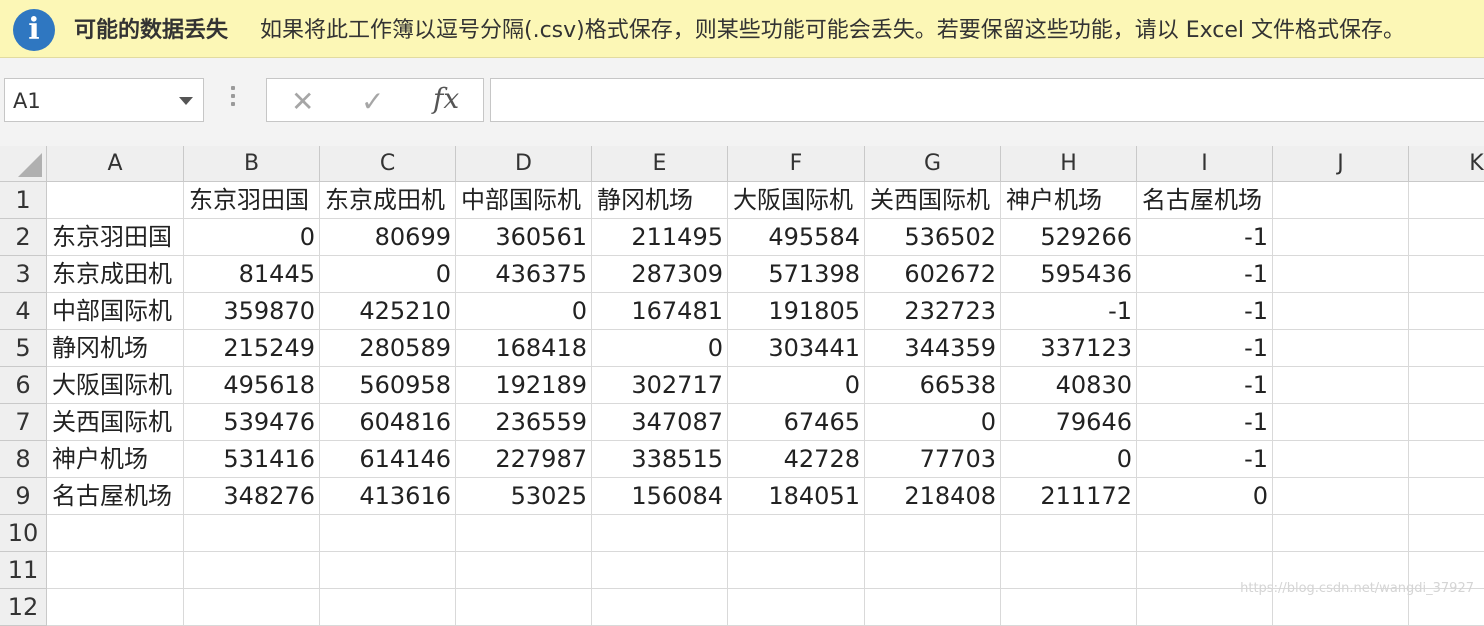 This screenshot has width=1484, height=626. What do you see at coordinates (252, 237) in the screenshot?
I see `cell-B2: 0` at bounding box center [252, 237].